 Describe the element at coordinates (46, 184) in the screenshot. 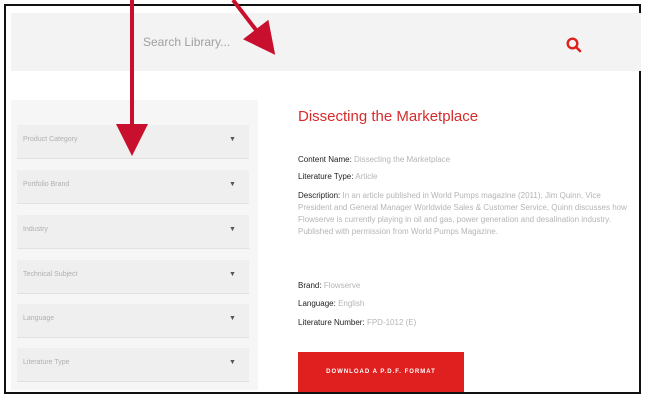

I see `filter-label: Portfolio Brand` at that location.